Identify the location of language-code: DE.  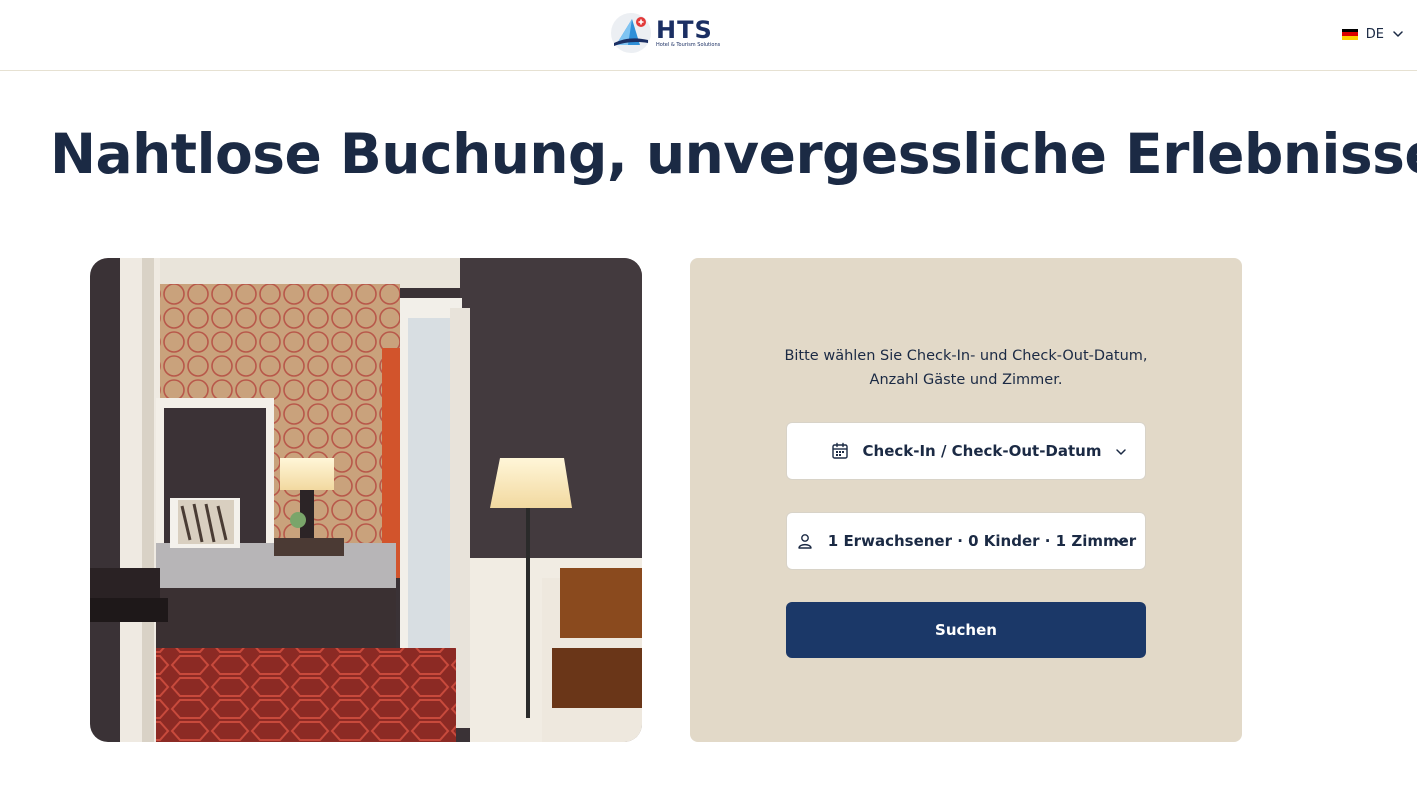
(1374, 34).